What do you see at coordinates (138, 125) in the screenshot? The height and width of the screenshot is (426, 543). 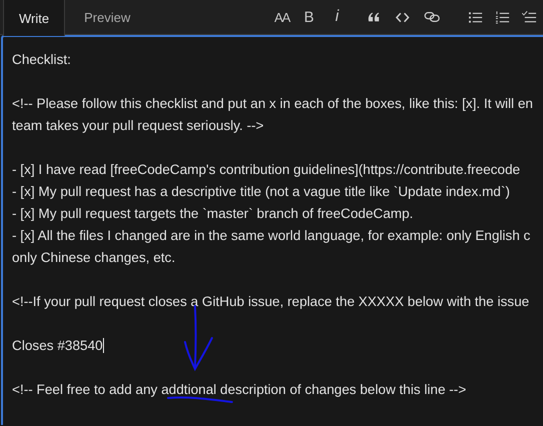 I see `text-line: team takes your pull request seriously. -->` at bounding box center [138, 125].